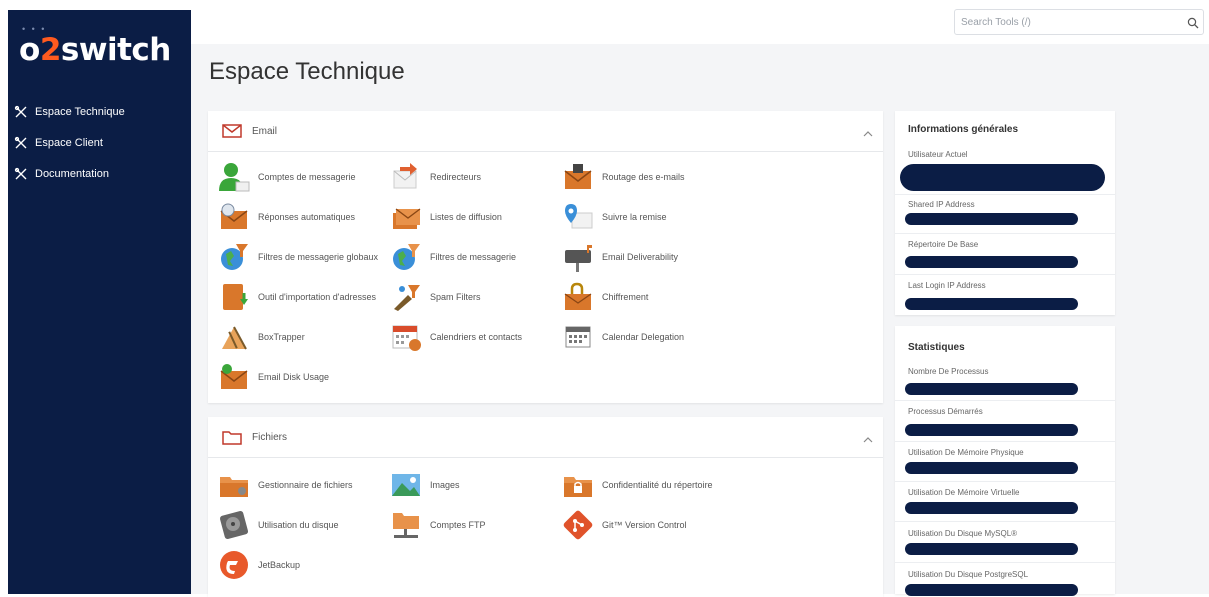  I want to click on tool-calendar-delegation: Calendar Delegation, so click(647, 337).